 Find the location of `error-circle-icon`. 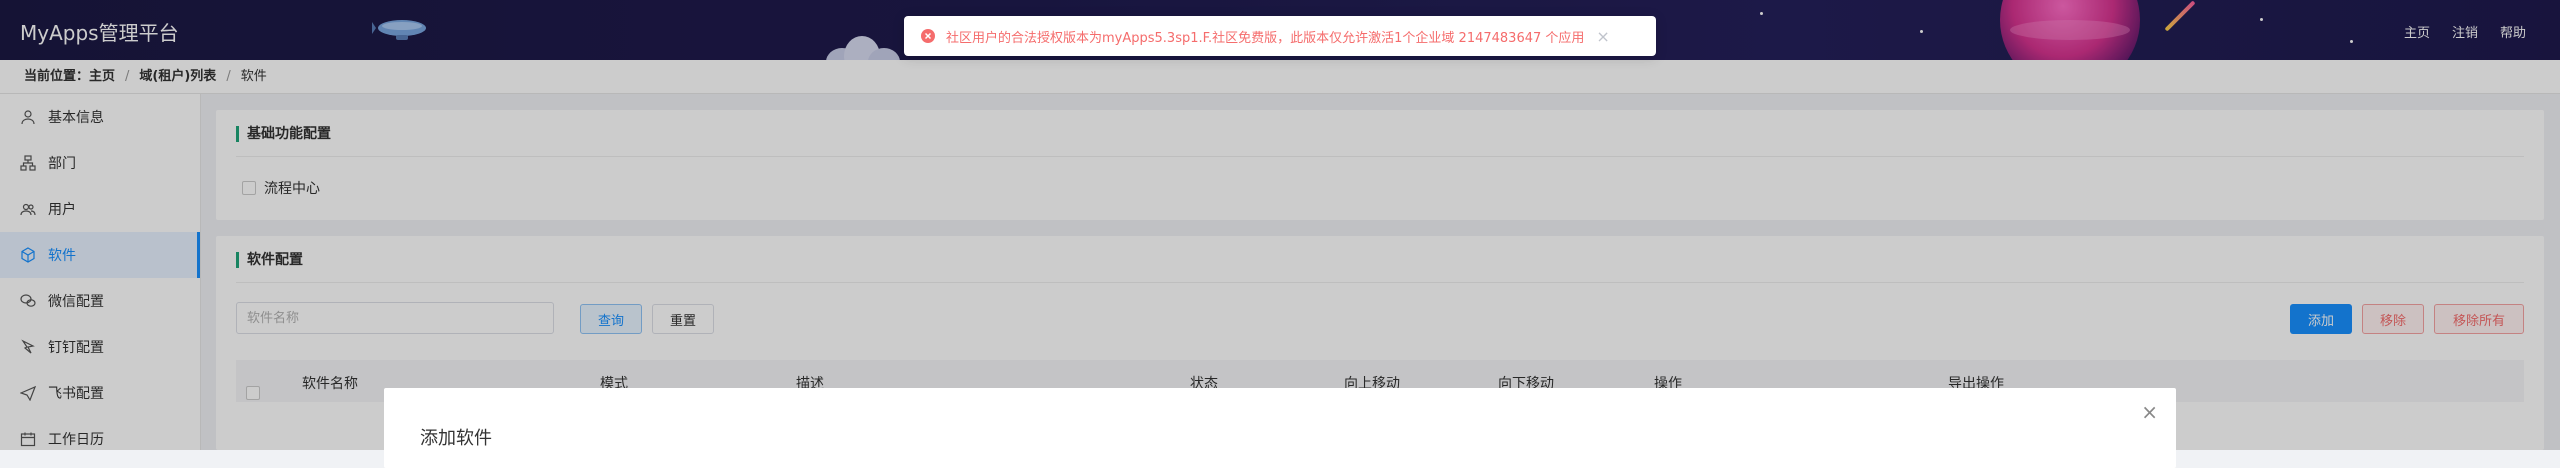

error-circle-icon is located at coordinates (928, 36).